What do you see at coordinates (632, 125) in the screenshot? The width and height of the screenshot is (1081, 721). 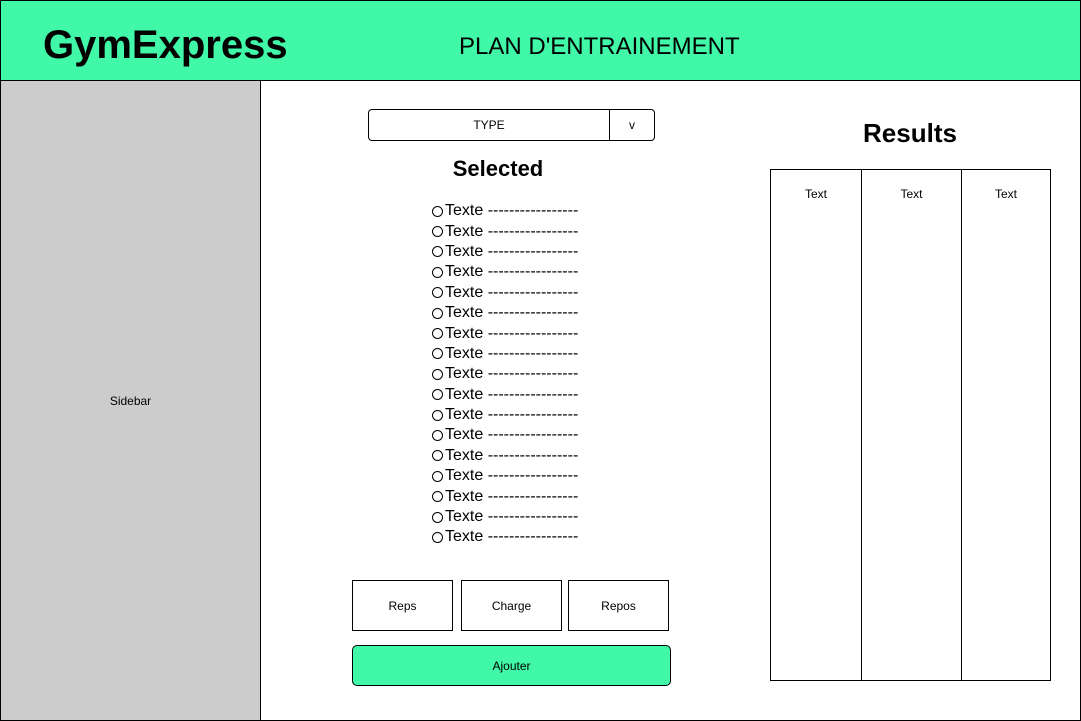 I see `chevron-down-icon: v` at bounding box center [632, 125].